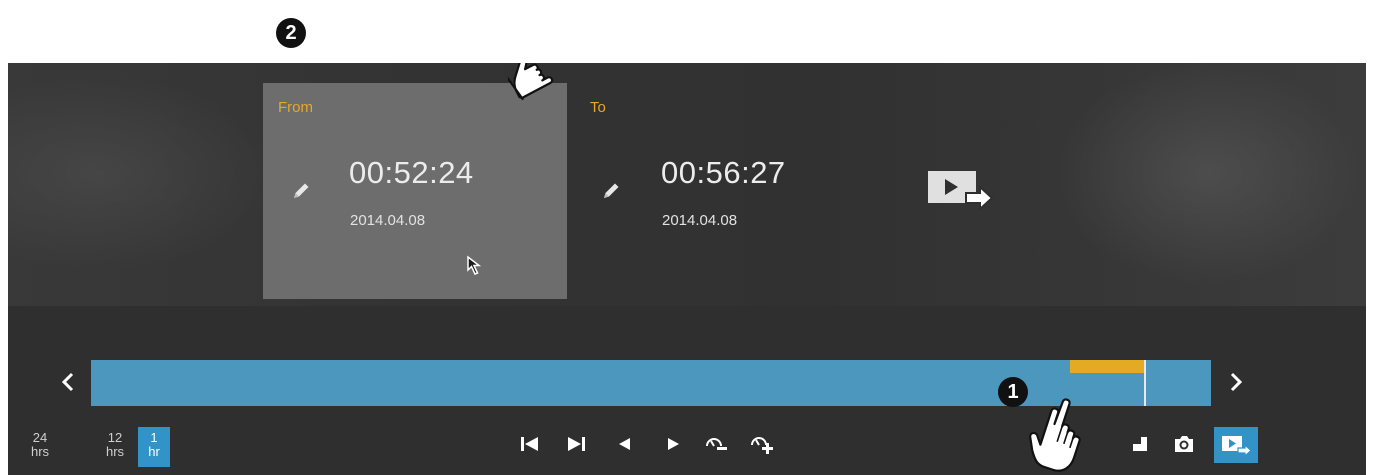  I want to click on timescale-1hr-button: 1 hr, so click(154, 447).